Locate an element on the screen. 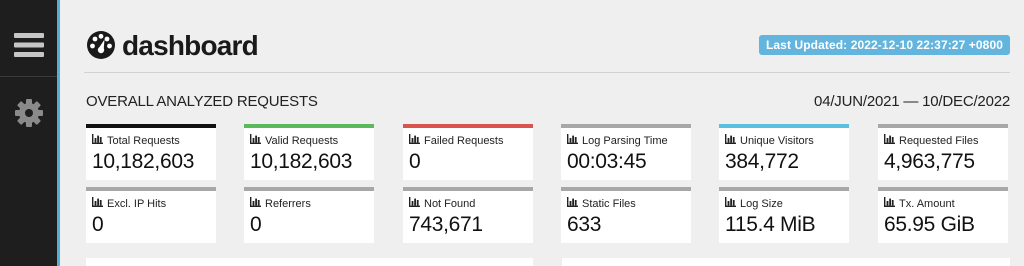 The width and height of the screenshot is (1024, 266). date-range: 04/JUN/2021 — 10/DEC/2022 is located at coordinates (912, 101).